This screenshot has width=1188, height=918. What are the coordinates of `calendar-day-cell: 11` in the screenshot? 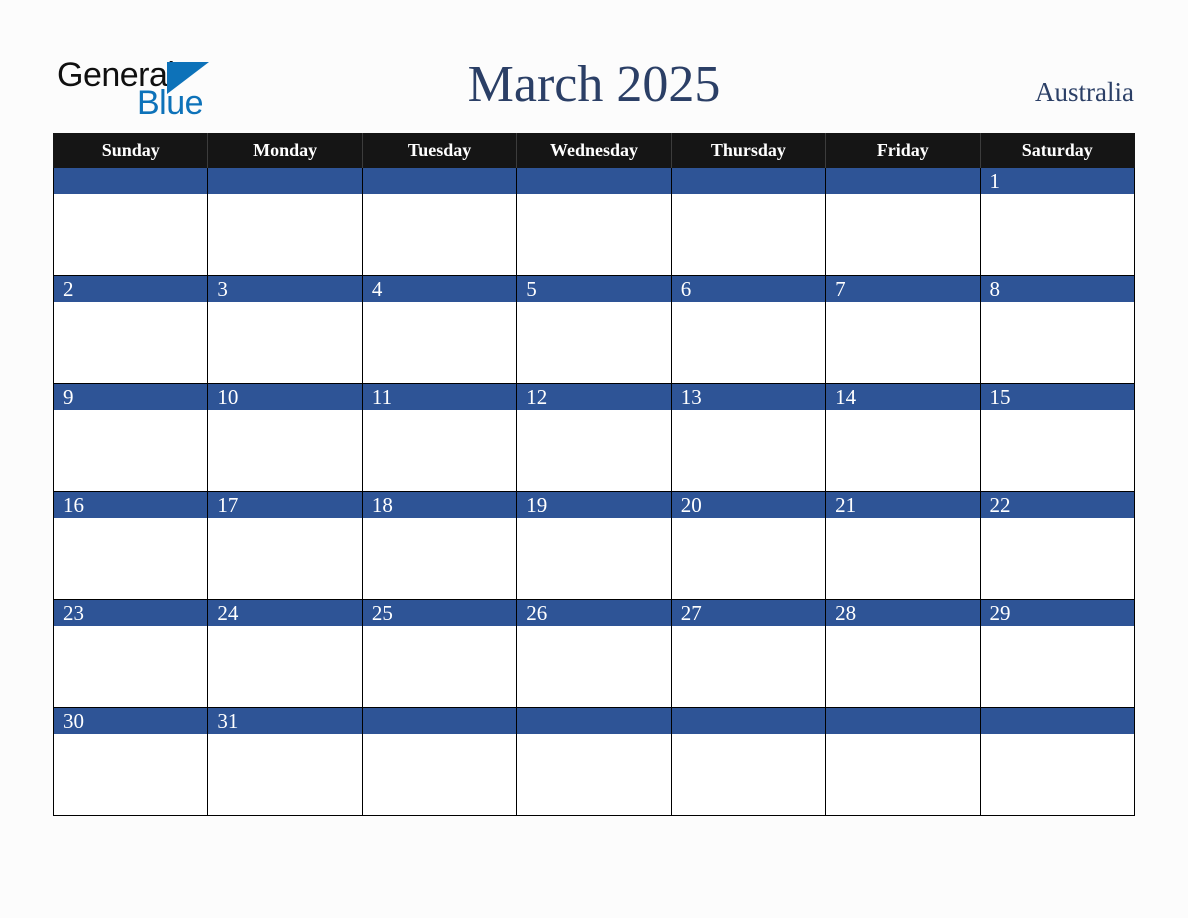 It's located at (439, 437).